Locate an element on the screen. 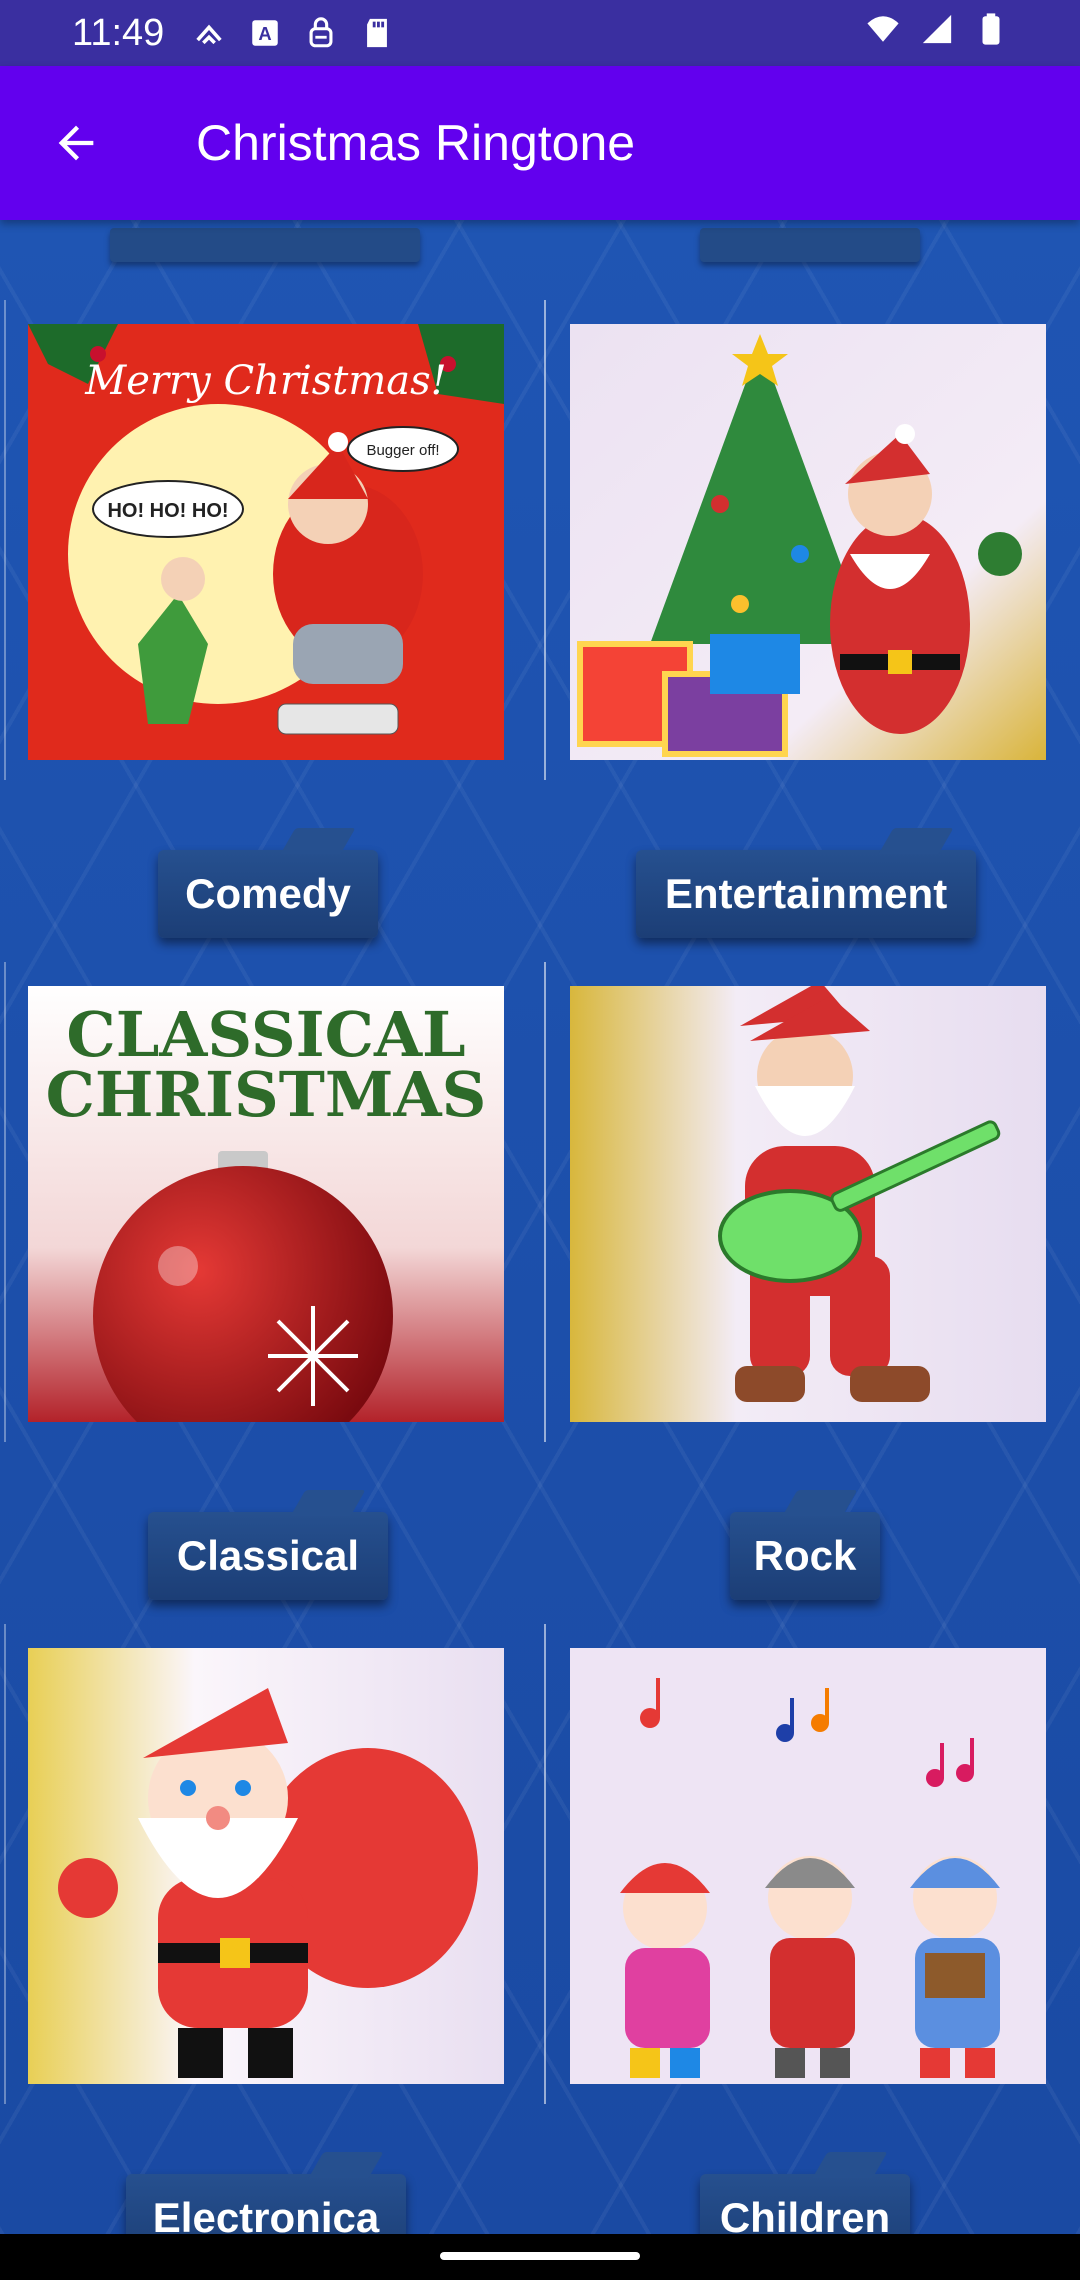 This screenshot has width=1080, height=2280. ribbon-stub-right is located at coordinates (810, 245).